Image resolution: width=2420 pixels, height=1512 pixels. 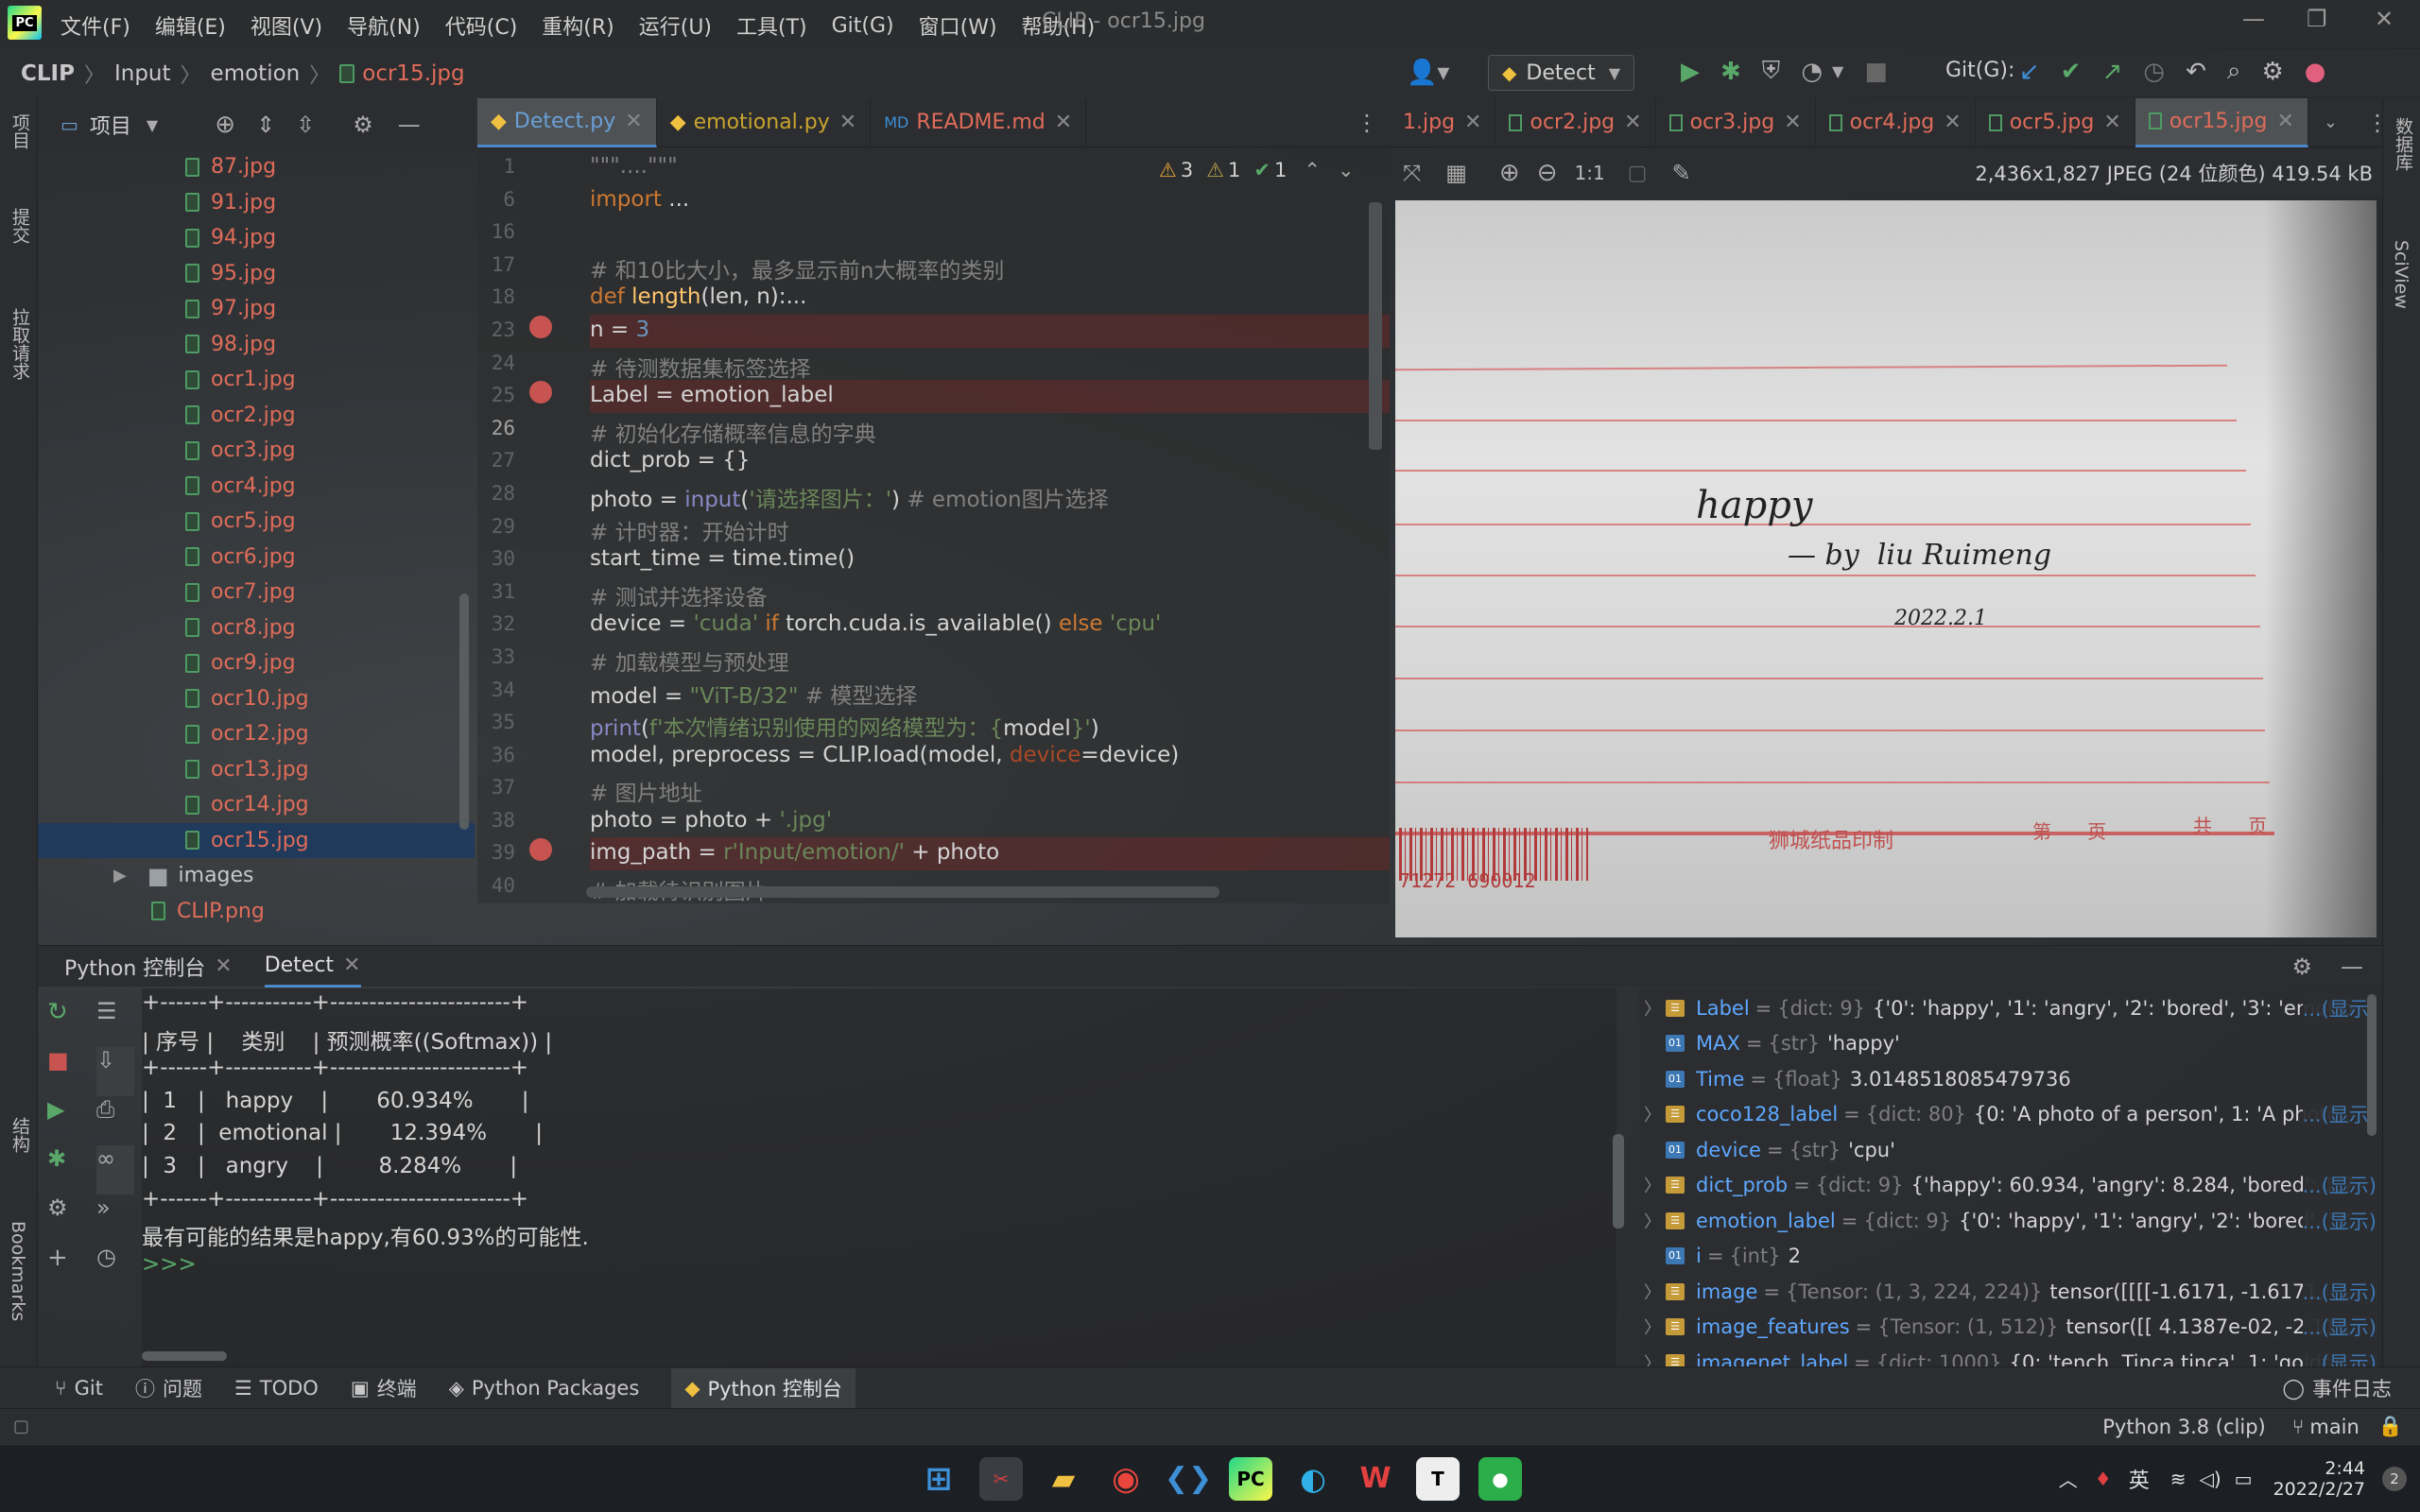 What do you see at coordinates (2010, 1150) in the screenshot?
I see `variable-row: 01 device = {str} 'cpu'` at bounding box center [2010, 1150].